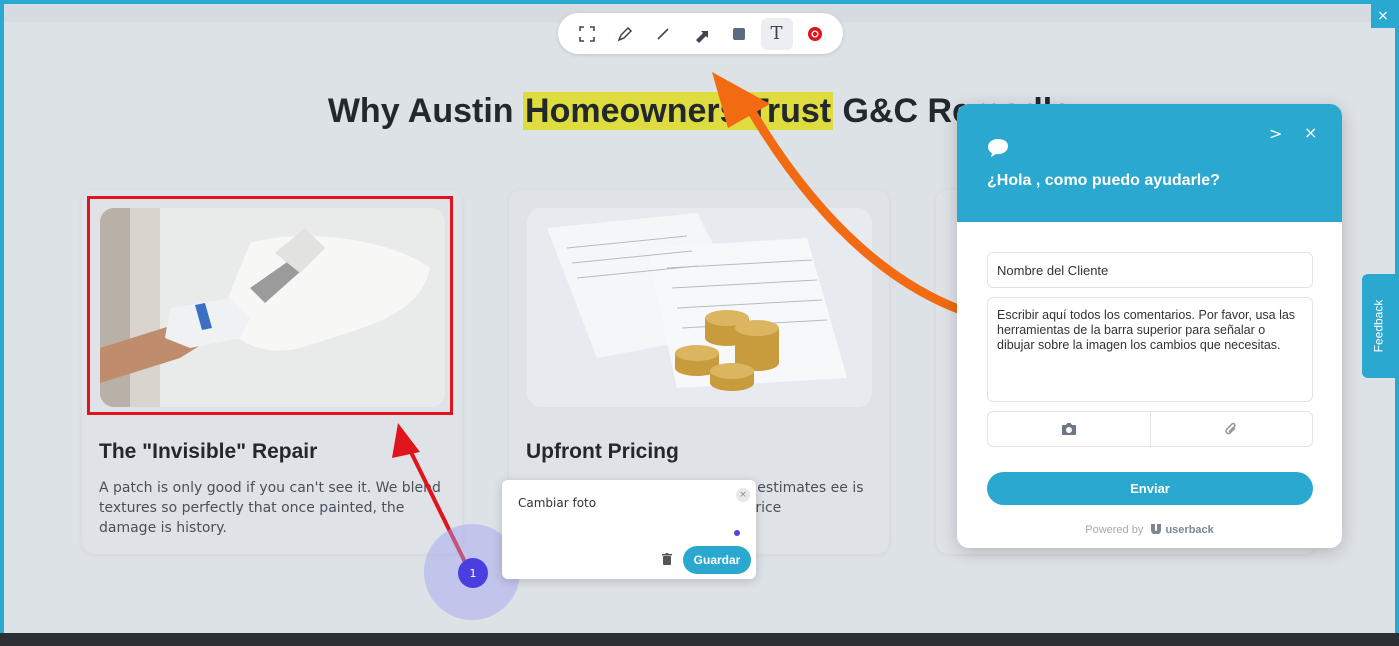 The height and width of the screenshot is (646, 1399). I want to click on card-title: Upfront Pricing, so click(602, 451).